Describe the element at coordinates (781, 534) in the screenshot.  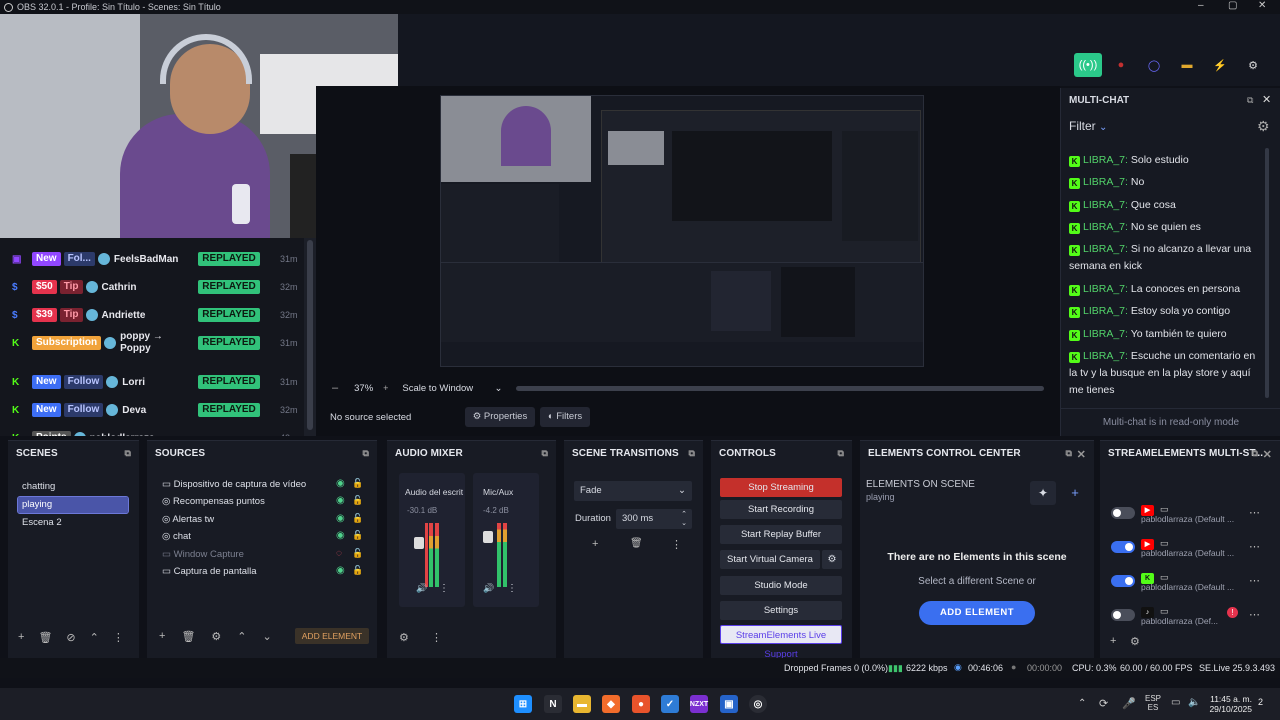
I see `replay-buffer-button: Start Replay Buffer` at that location.